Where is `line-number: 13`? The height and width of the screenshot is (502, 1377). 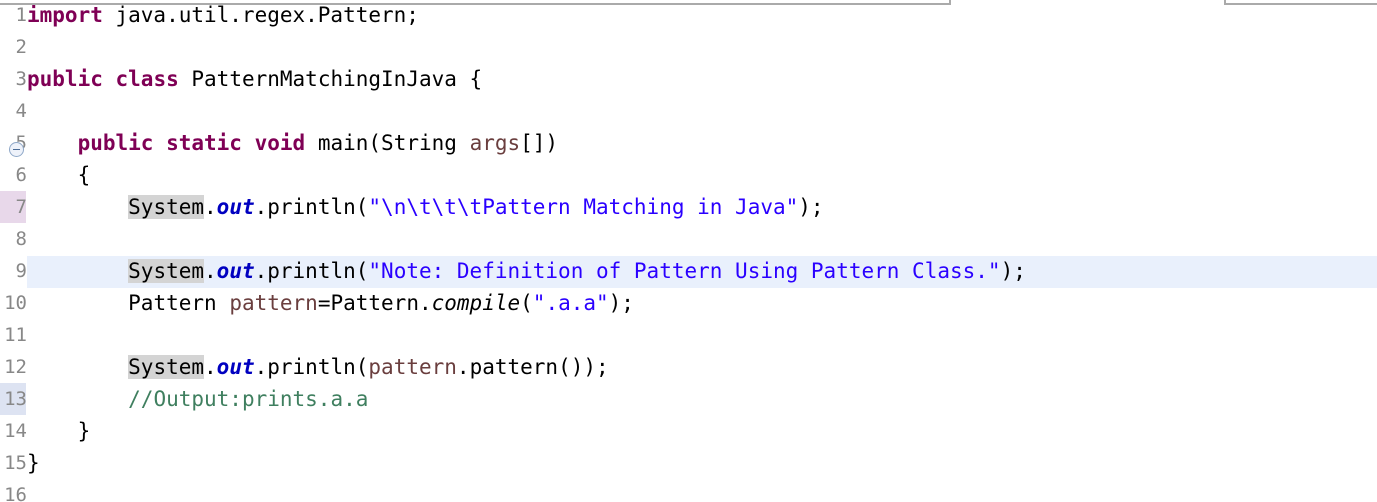
line-number: 13 is located at coordinates (13, 399).